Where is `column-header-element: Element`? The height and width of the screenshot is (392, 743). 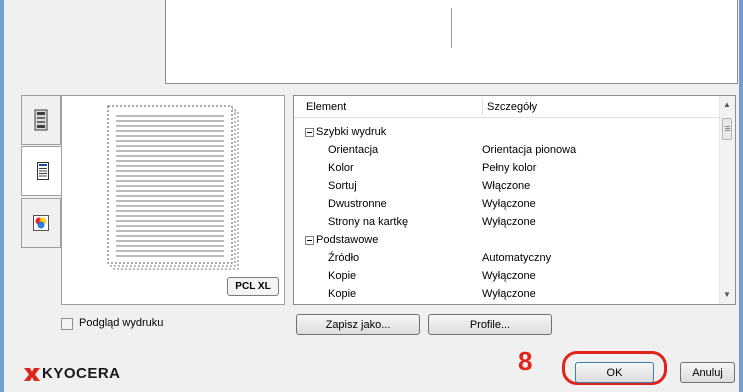
column-header-element: Element is located at coordinates (326, 107).